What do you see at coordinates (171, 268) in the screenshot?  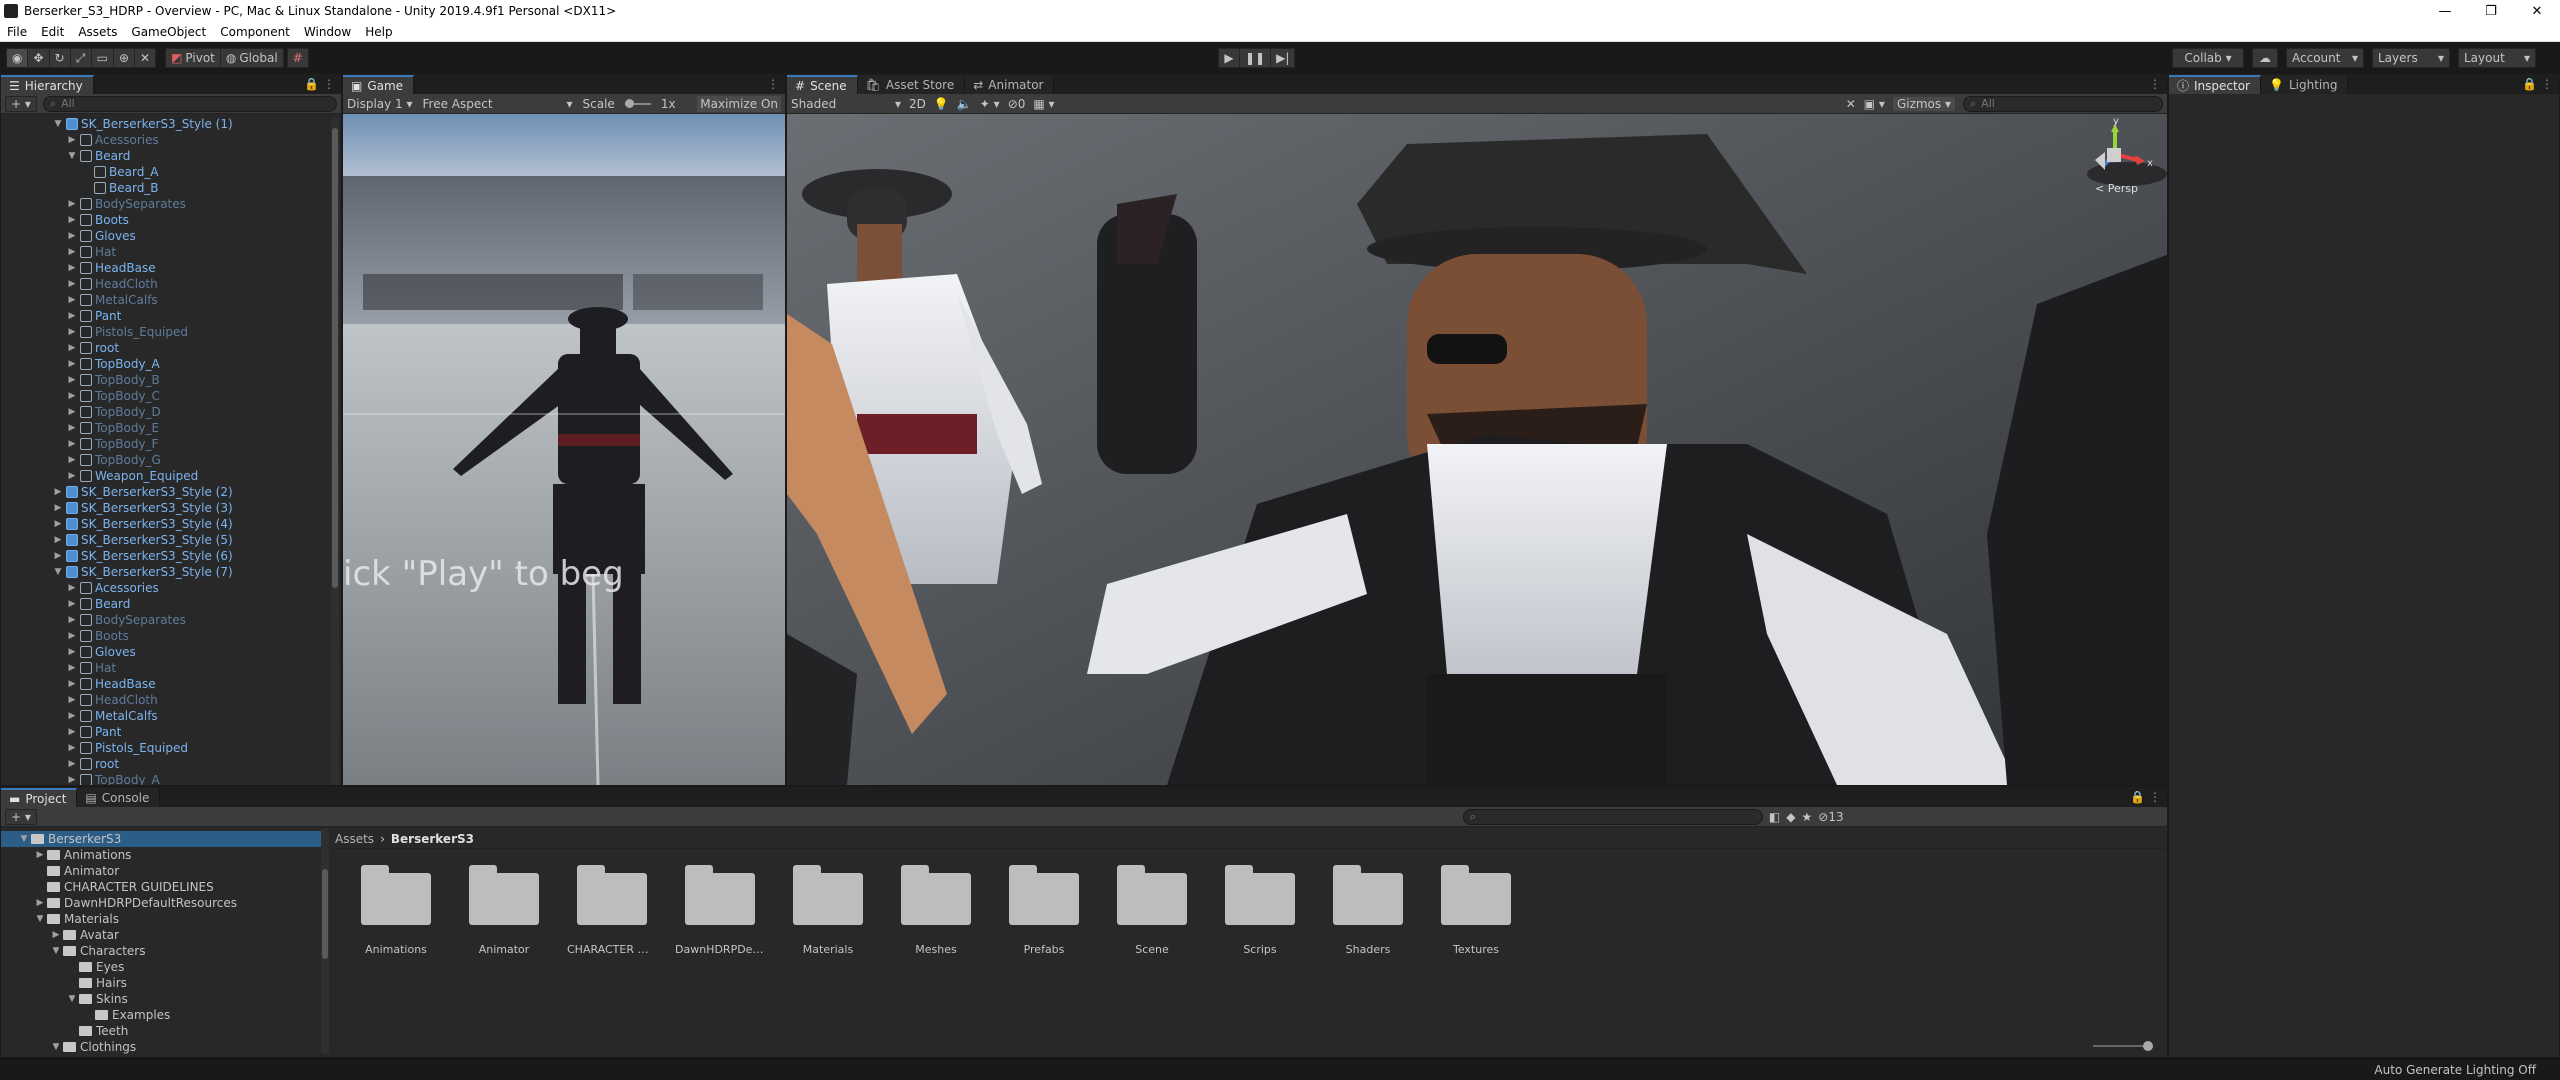 I see `hierarchy-row: ▶ HeadBase` at bounding box center [171, 268].